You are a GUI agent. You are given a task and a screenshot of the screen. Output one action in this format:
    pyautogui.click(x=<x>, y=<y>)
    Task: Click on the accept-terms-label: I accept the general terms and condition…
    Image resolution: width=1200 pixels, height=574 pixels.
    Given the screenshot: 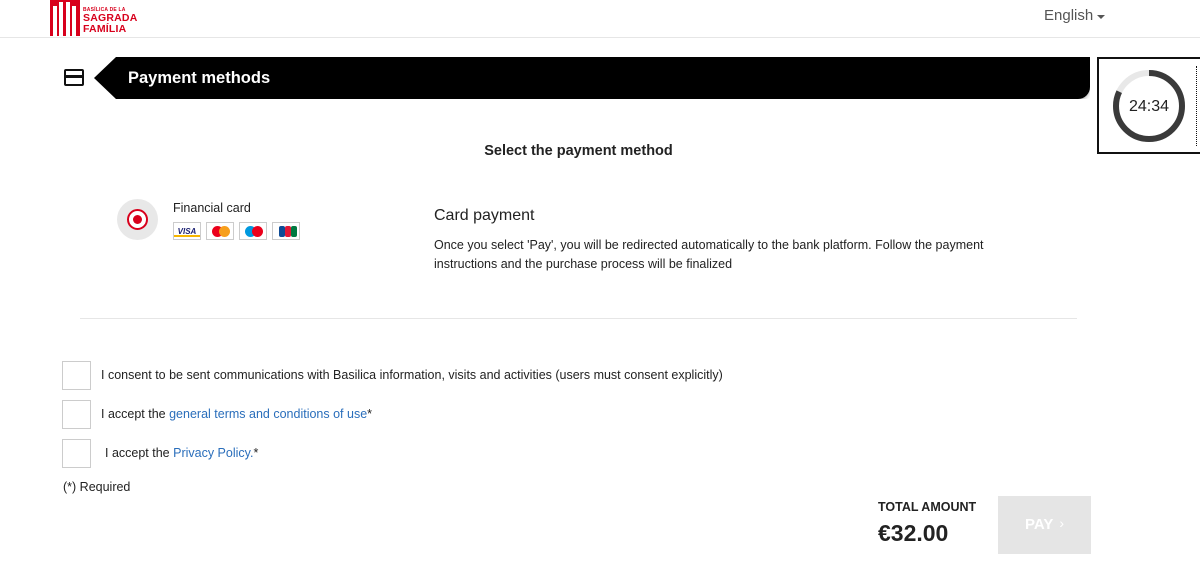 What is the action you would take?
    pyautogui.click(x=237, y=414)
    